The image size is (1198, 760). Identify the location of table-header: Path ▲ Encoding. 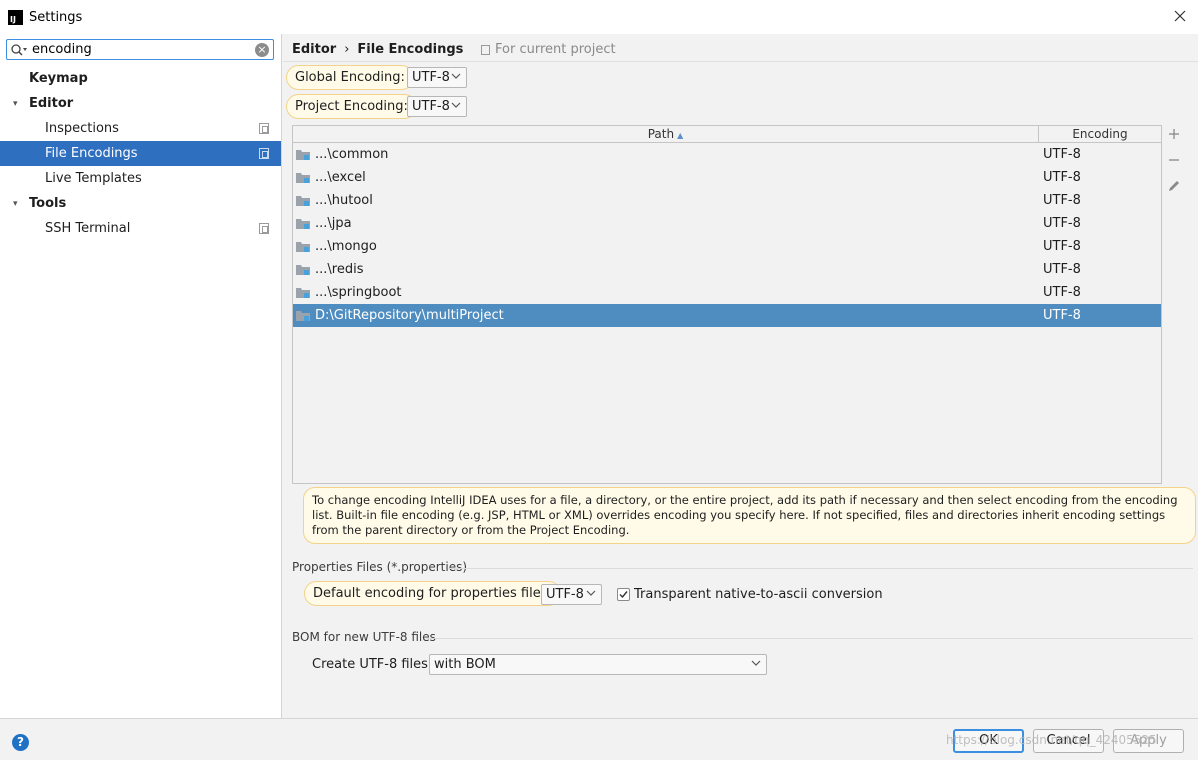
(727, 134).